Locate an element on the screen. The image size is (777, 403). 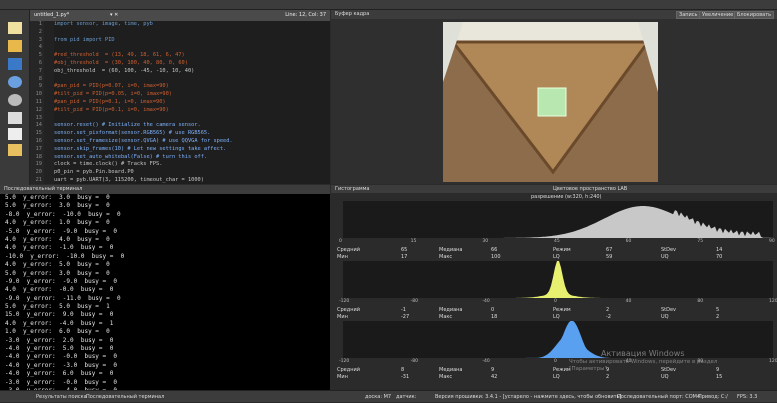
fps-label: FPS: 3.3 is located at coordinates (747, 397).